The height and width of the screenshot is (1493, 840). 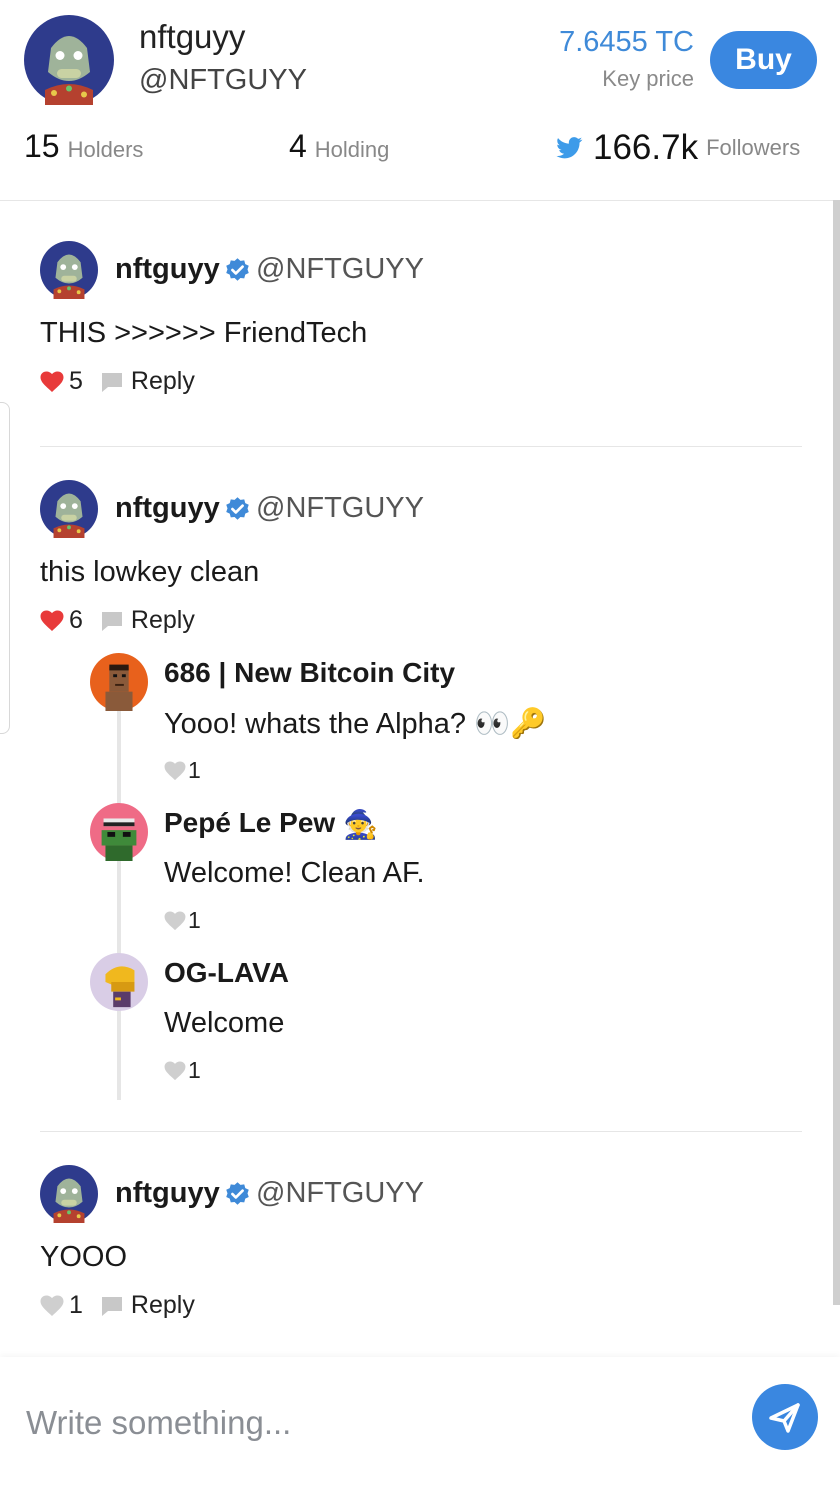 What do you see at coordinates (440, 873) in the screenshot?
I see `reply-item: Pepé Le Pew 🧙 Welcome! Clean AF. 1` at bounding box center [440, 873].